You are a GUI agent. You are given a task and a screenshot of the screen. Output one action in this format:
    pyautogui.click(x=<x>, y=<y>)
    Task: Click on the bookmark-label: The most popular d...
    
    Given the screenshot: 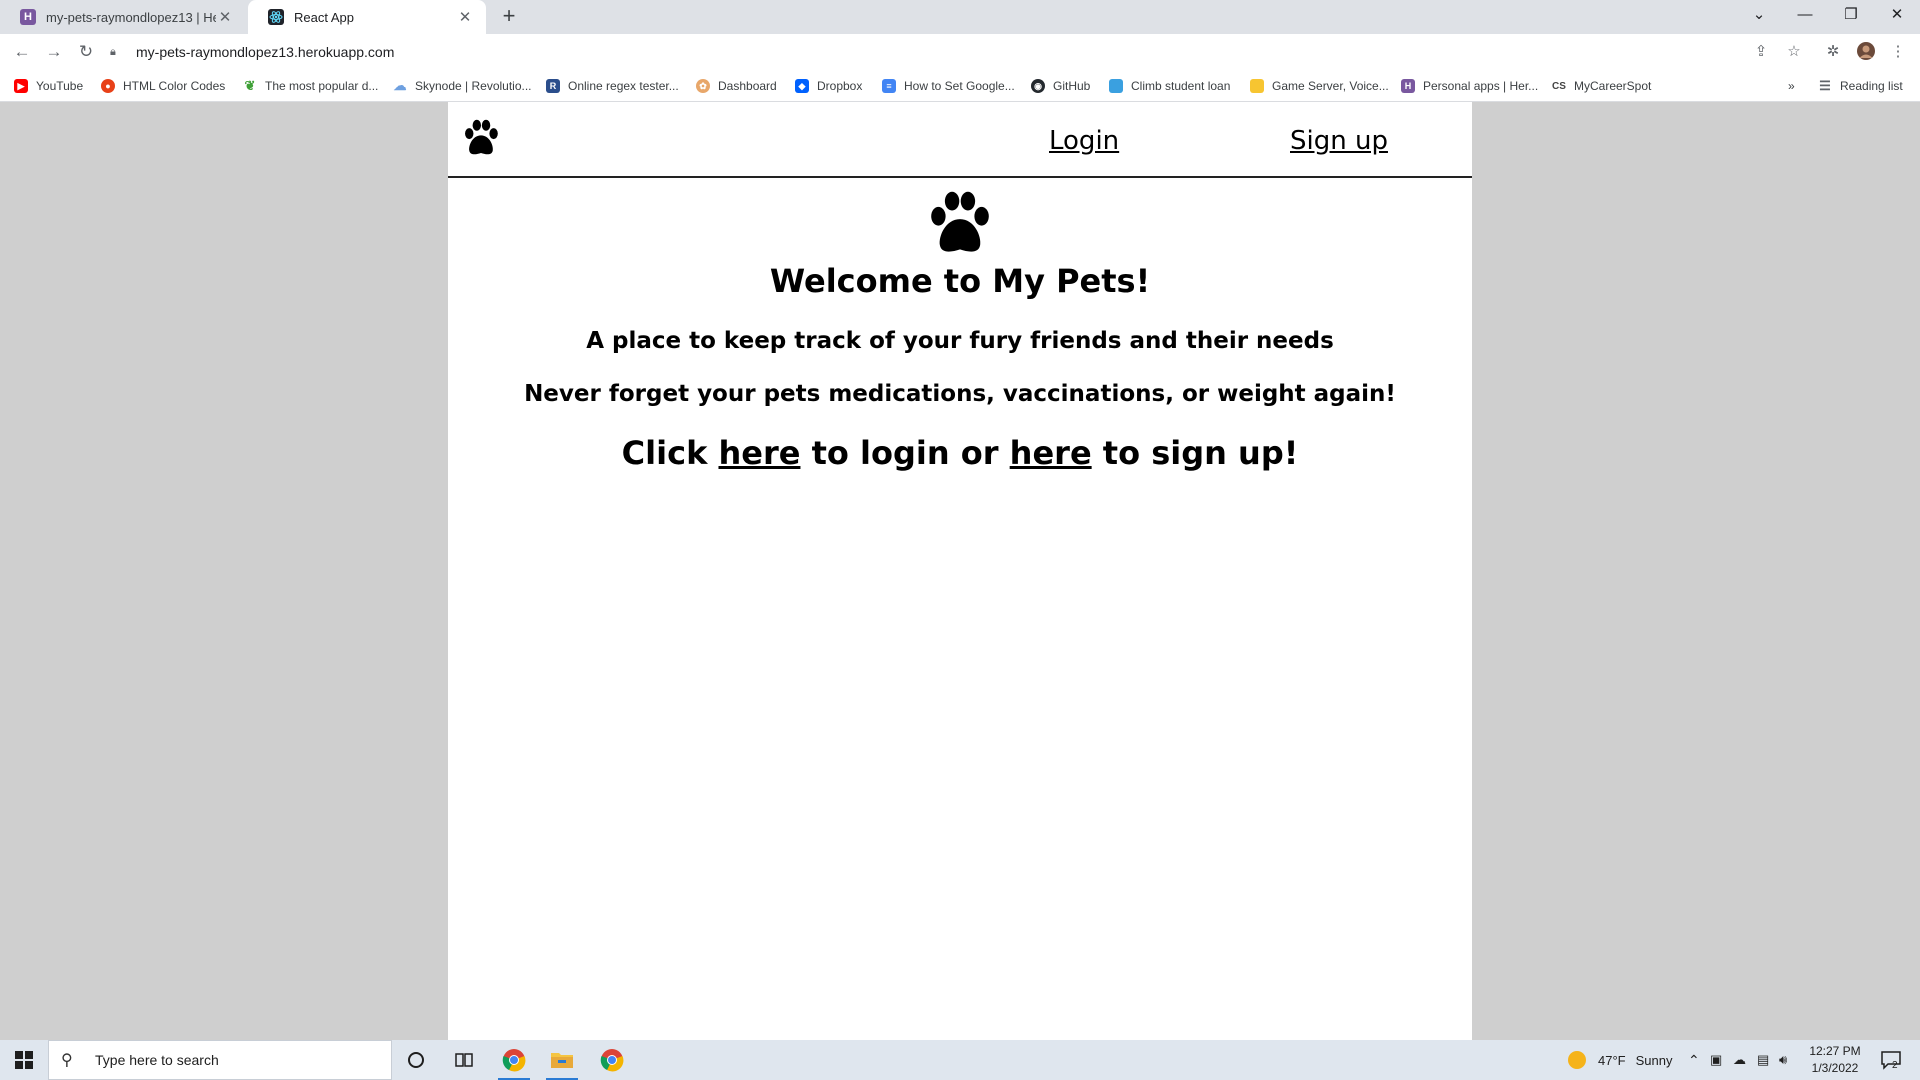 What is the action you would take?
    pyautogui.click(x=322, y=86)
    